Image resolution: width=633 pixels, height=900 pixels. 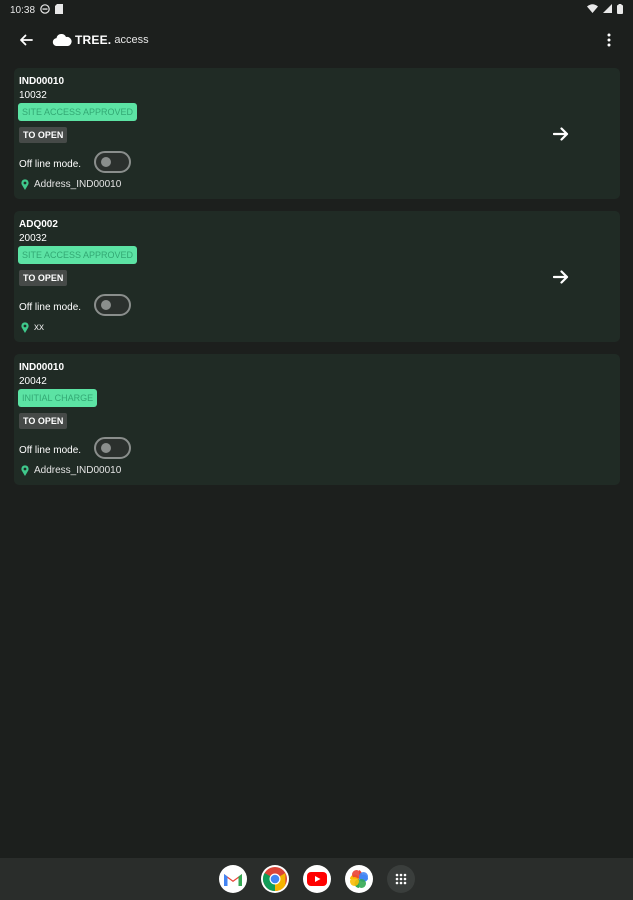 What do you see at coordinates (358, 879) in the screenshot?
I see `photos-icon` at bounding box center [358, 879].